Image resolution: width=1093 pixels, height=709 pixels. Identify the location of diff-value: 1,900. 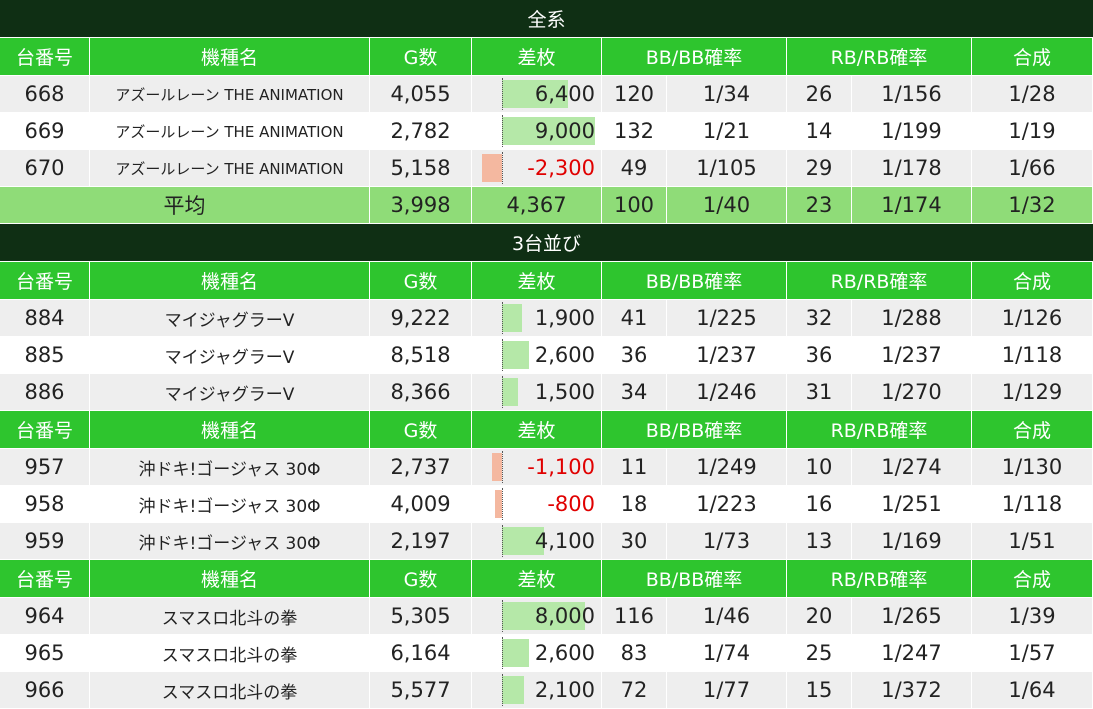
(564, 318).